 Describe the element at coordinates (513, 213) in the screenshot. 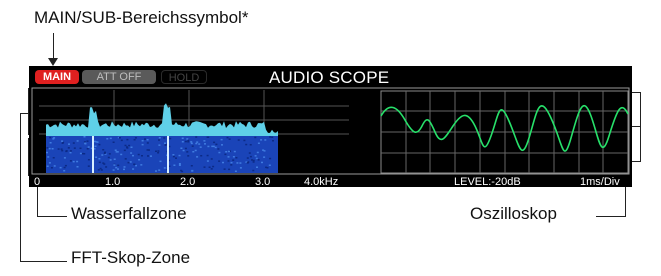

I see `oscilloscope-callout: Oszilloskop` at that location.